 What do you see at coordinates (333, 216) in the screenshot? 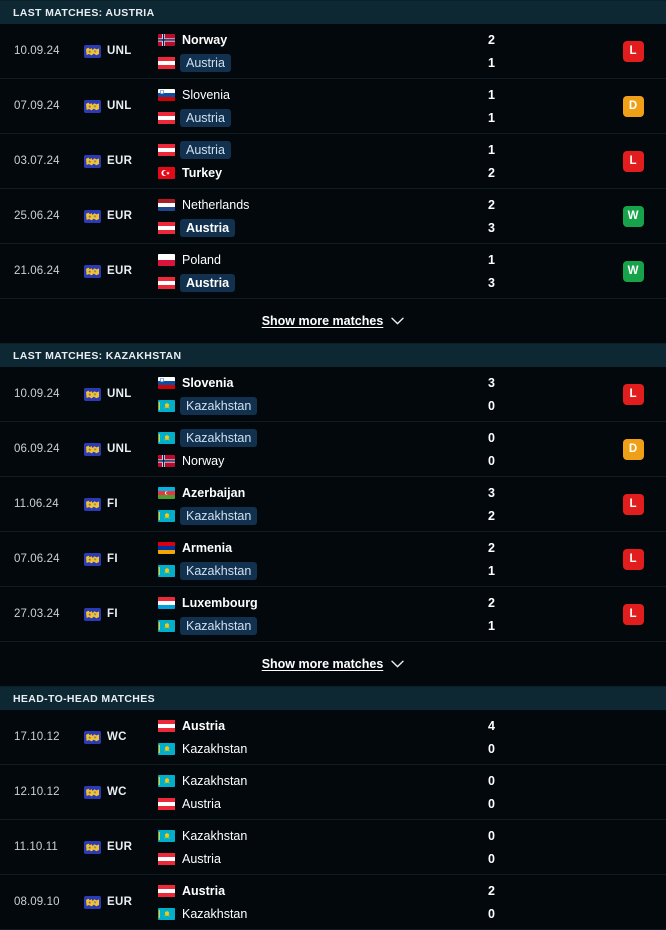
I see `table-row: 25.06.24 EUR Netherlands Austria 2 3 W` at bounding box center [333, 216].